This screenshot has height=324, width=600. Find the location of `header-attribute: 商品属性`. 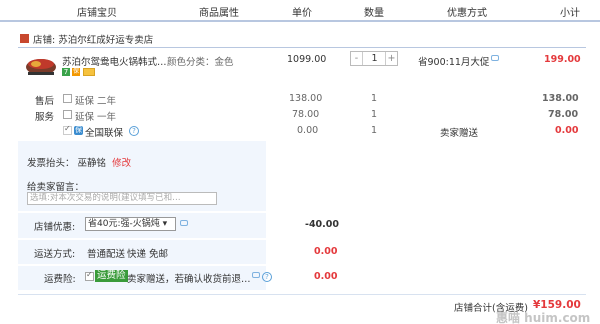

header-attribute: 商品属性 is located at coordinates (219, 13).